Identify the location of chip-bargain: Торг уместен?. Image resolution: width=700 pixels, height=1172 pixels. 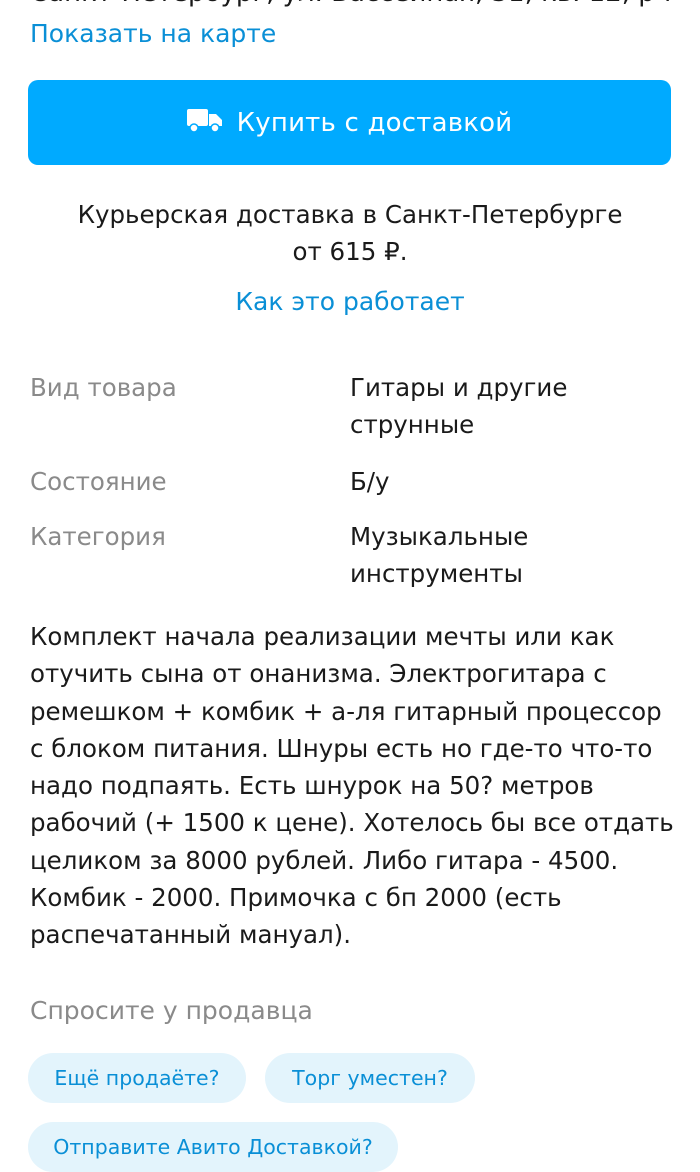
(370, 1078).